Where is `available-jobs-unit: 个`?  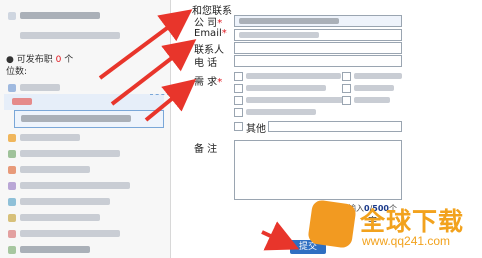 available-jobs-unit: 个 is located at coordinates (69, 60).